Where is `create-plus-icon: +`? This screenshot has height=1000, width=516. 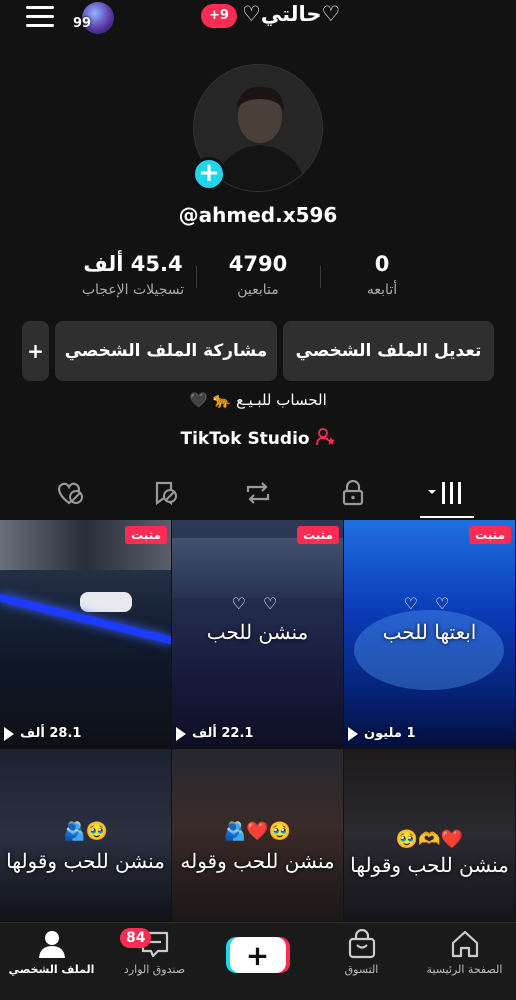 create-plus-icon: + is located at coordinates (257, 955).